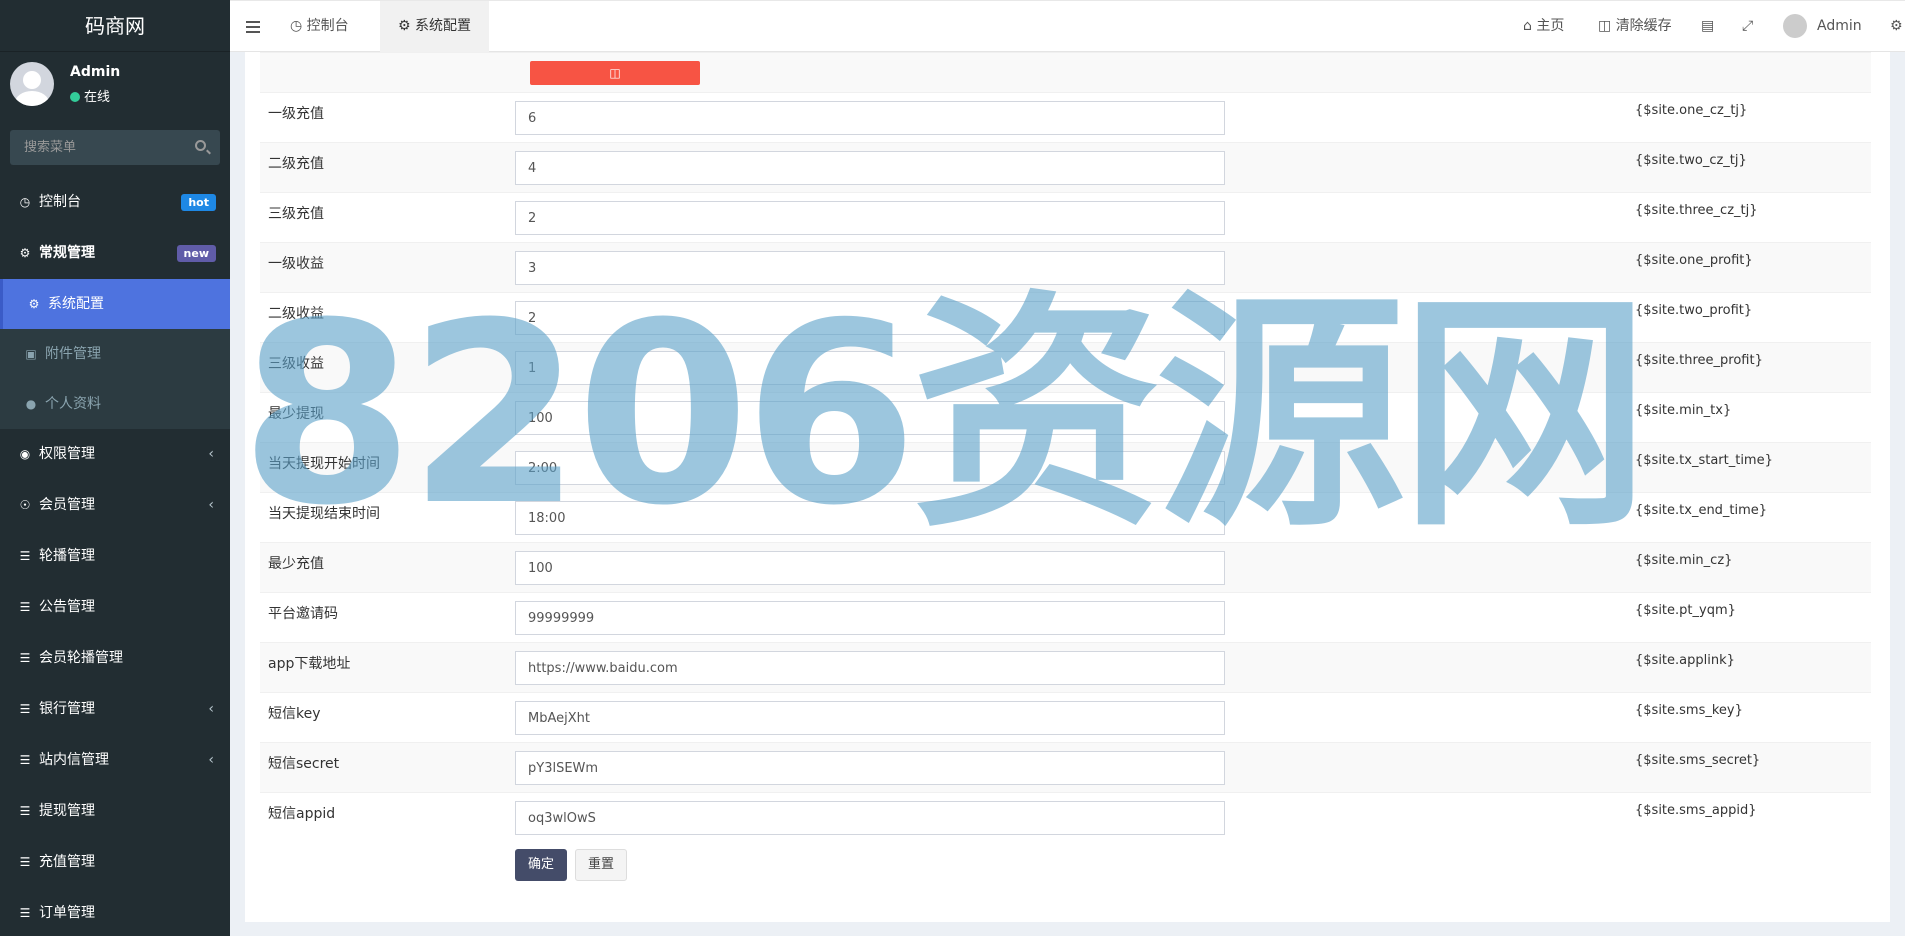  What do you see at coordinates (296, 164) in the screenshot?
I see `field-label: 二级充值` at bounding box center [296, 164].